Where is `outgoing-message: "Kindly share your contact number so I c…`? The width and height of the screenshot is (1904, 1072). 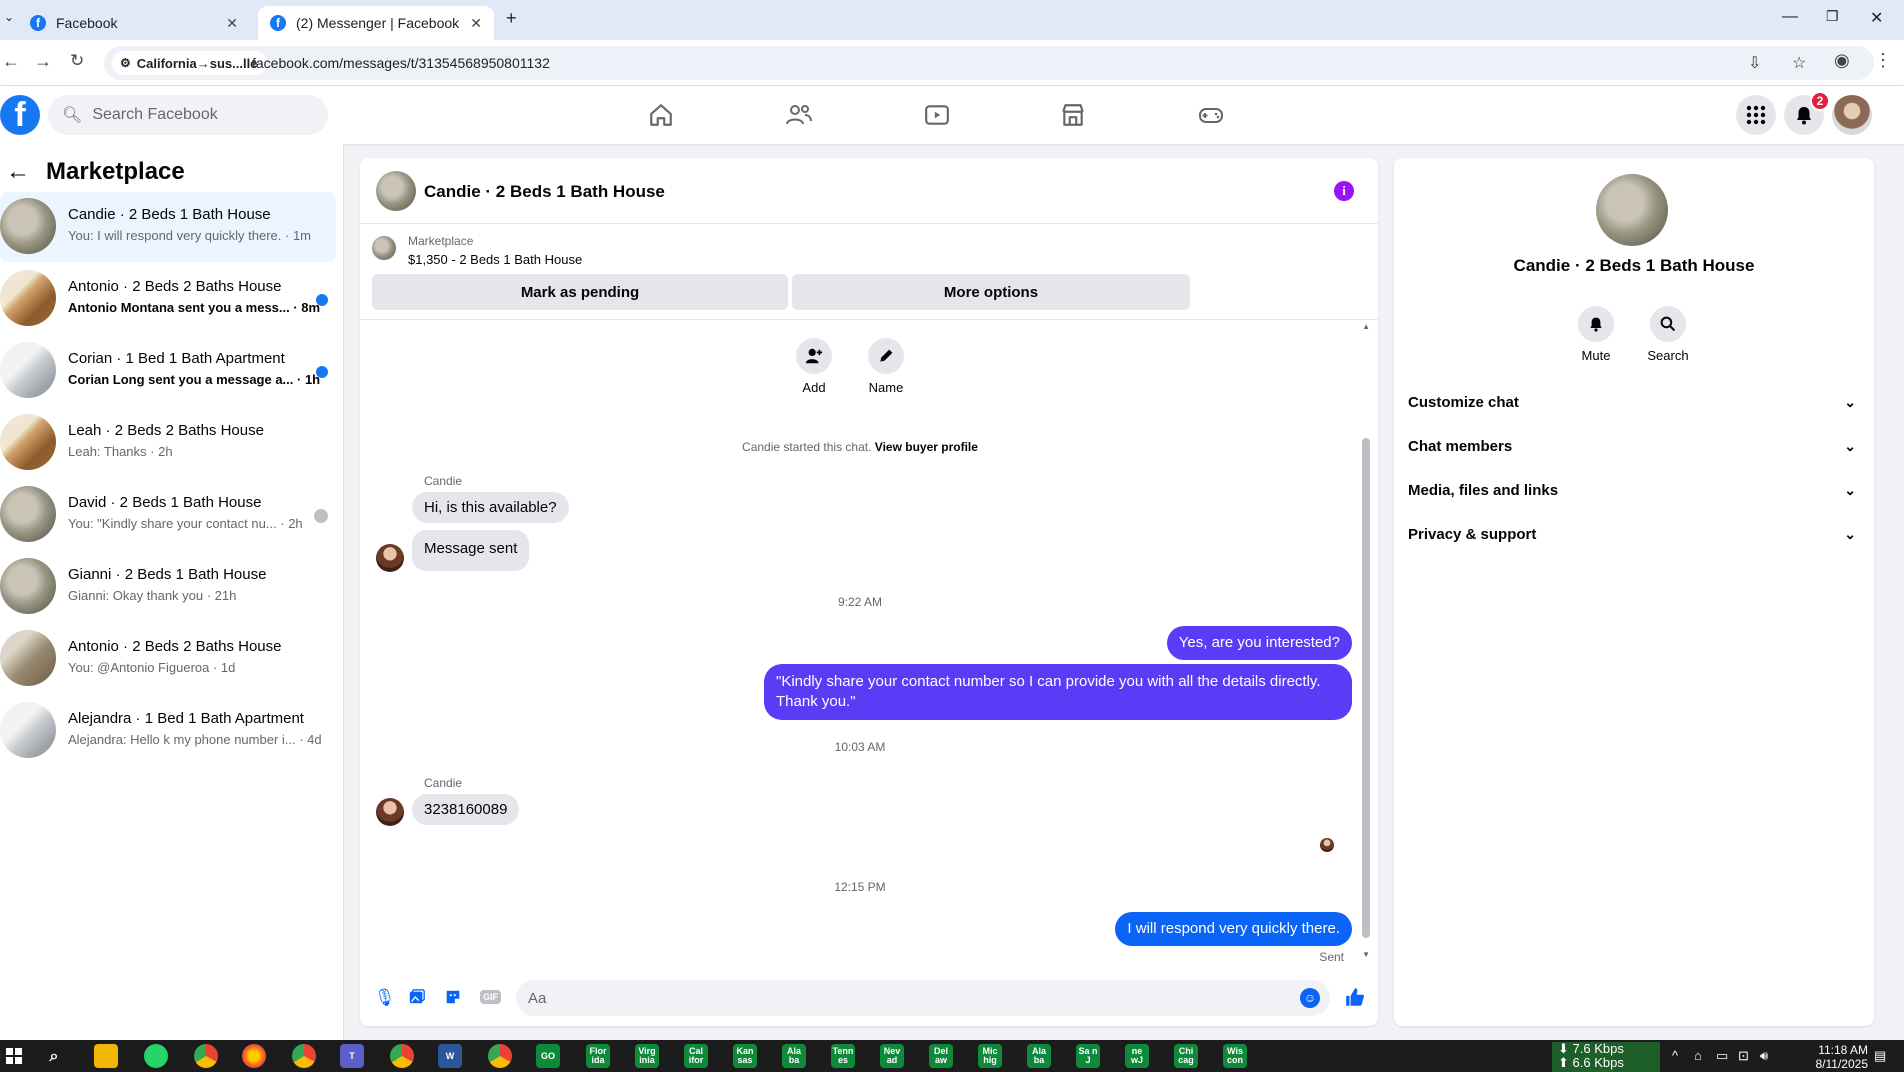
outgoing-message: "Kindly share your contact number so I c… is located at coordinates (1058, 692).